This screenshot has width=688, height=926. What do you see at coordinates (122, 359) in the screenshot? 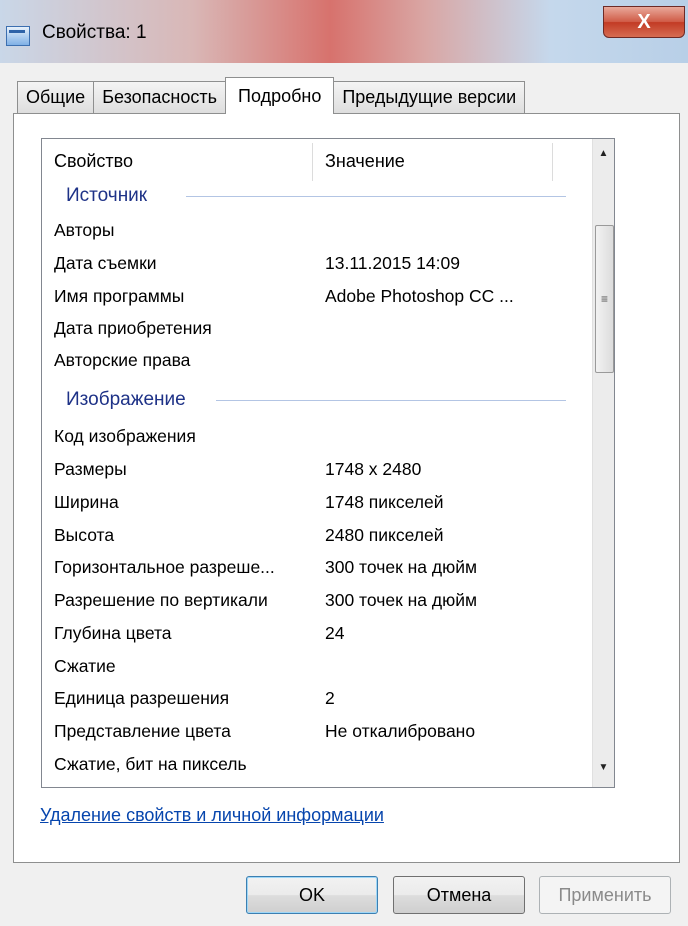
I see `property-name: Авторские права` at bounding box center [122, 359].